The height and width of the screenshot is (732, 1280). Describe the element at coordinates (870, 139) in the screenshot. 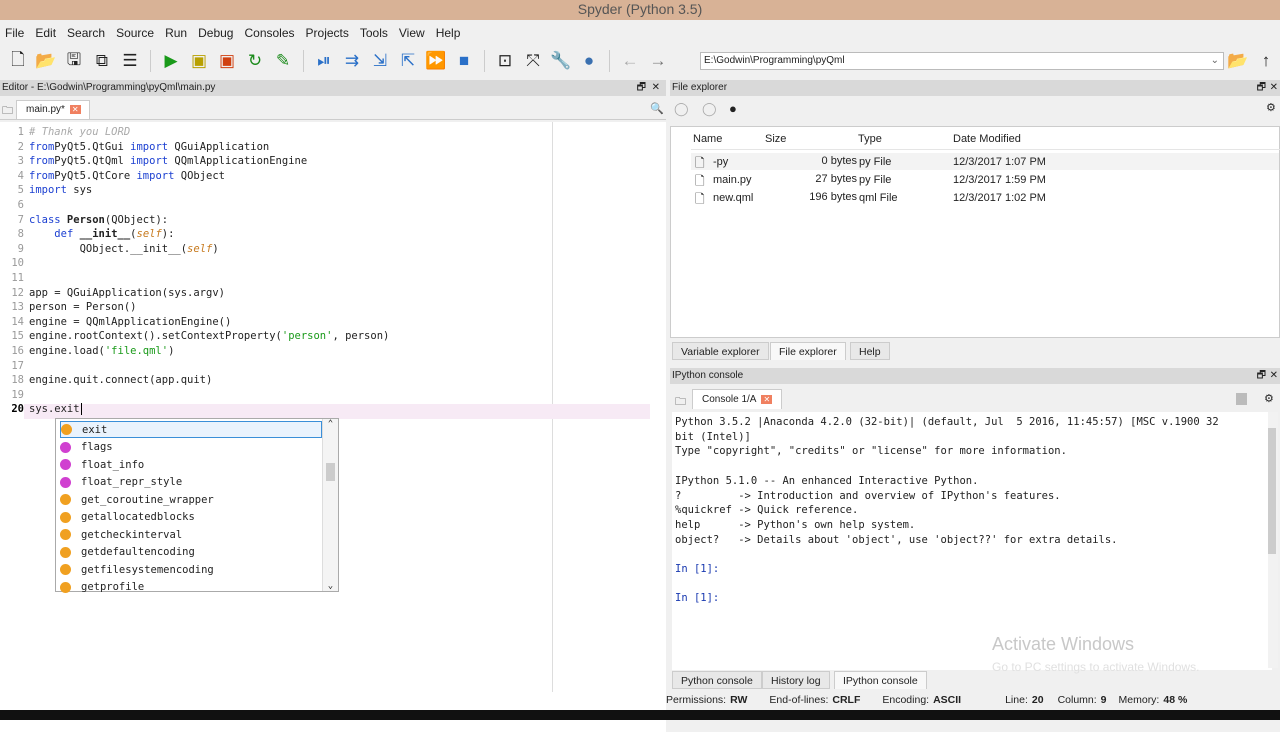

I see `column-header-type: Type` at that location.